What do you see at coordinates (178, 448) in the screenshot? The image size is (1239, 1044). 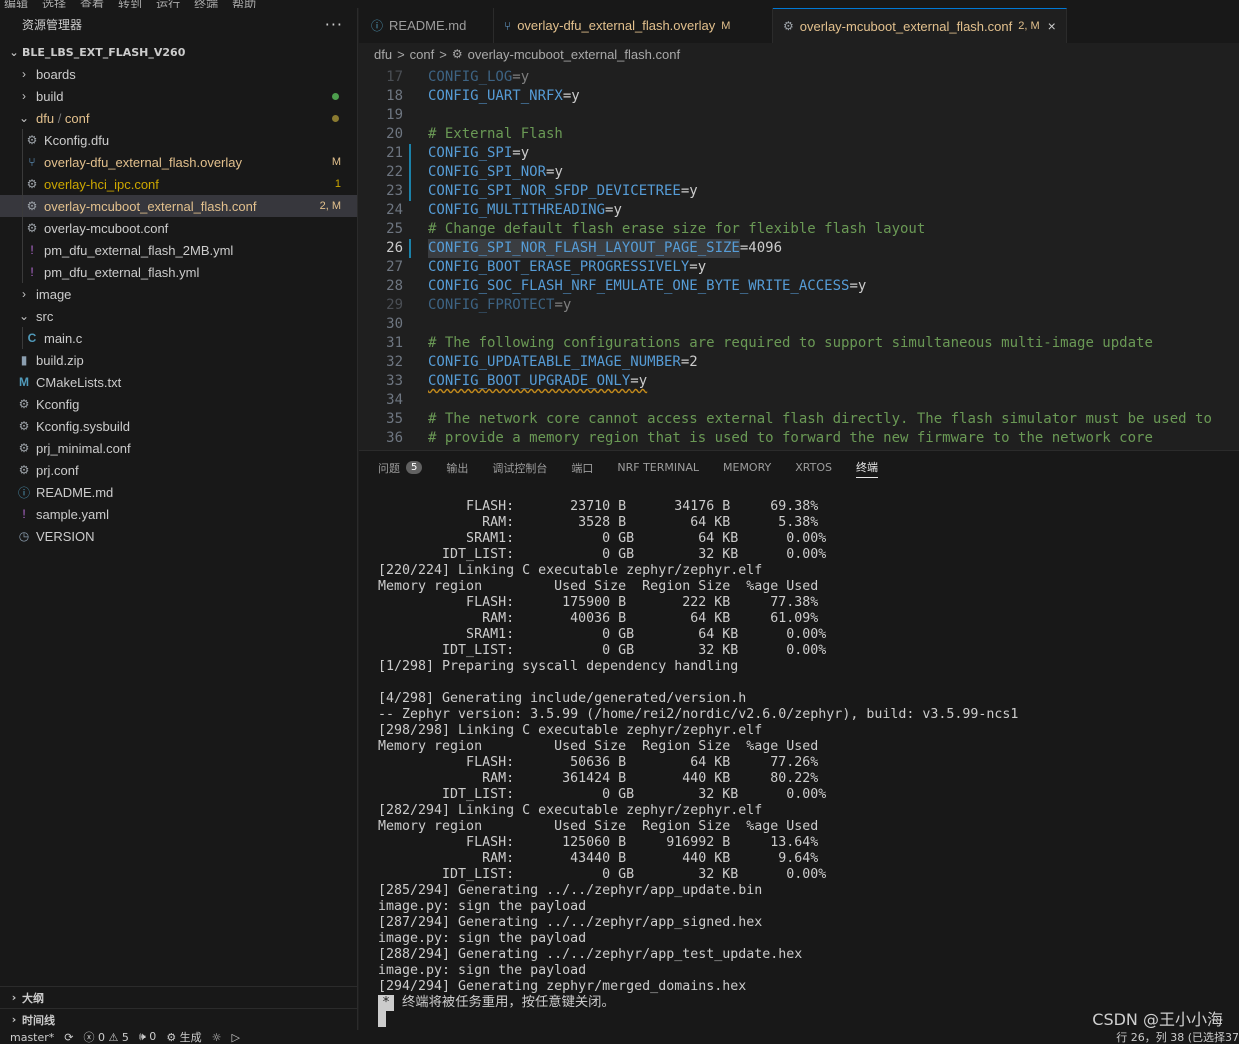 I see `tree-item: ⚙ prj_minimal.conf` at bounding box center [178, 448].